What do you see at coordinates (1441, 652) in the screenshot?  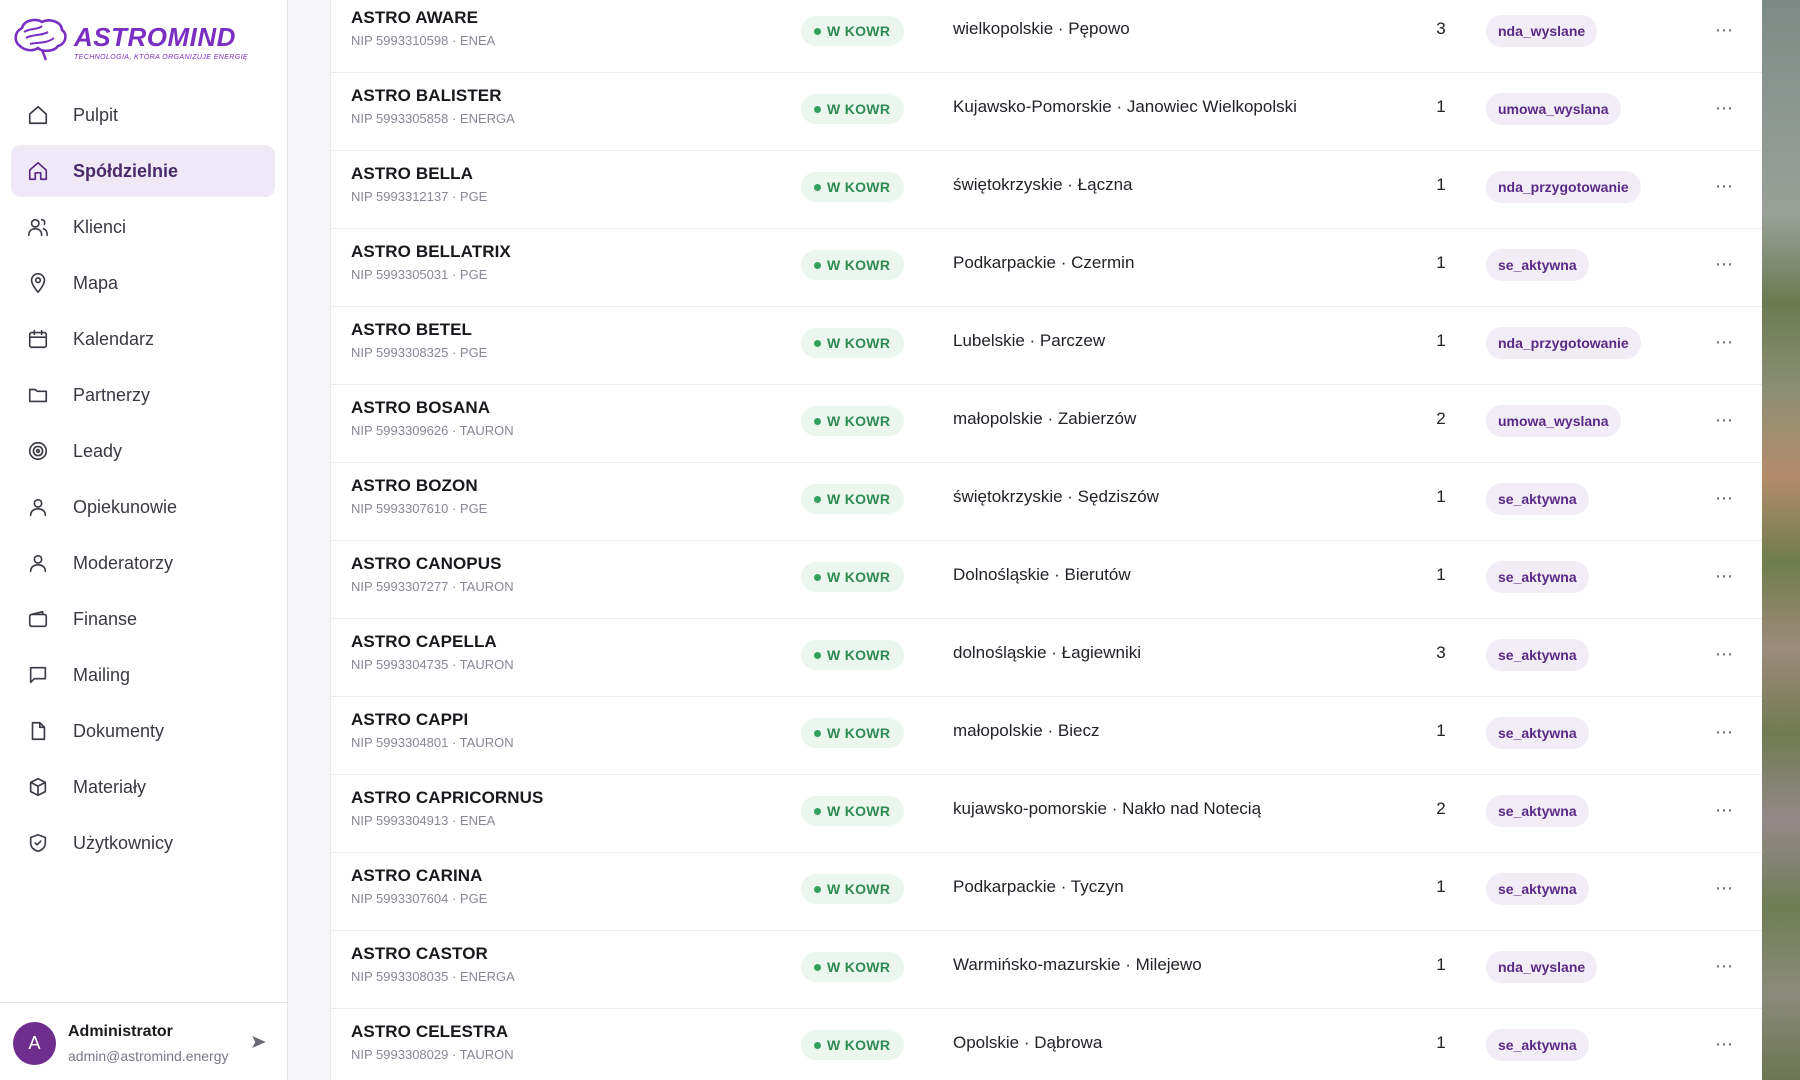 I see `member-count: 3` at bounding box center [1441, 652].